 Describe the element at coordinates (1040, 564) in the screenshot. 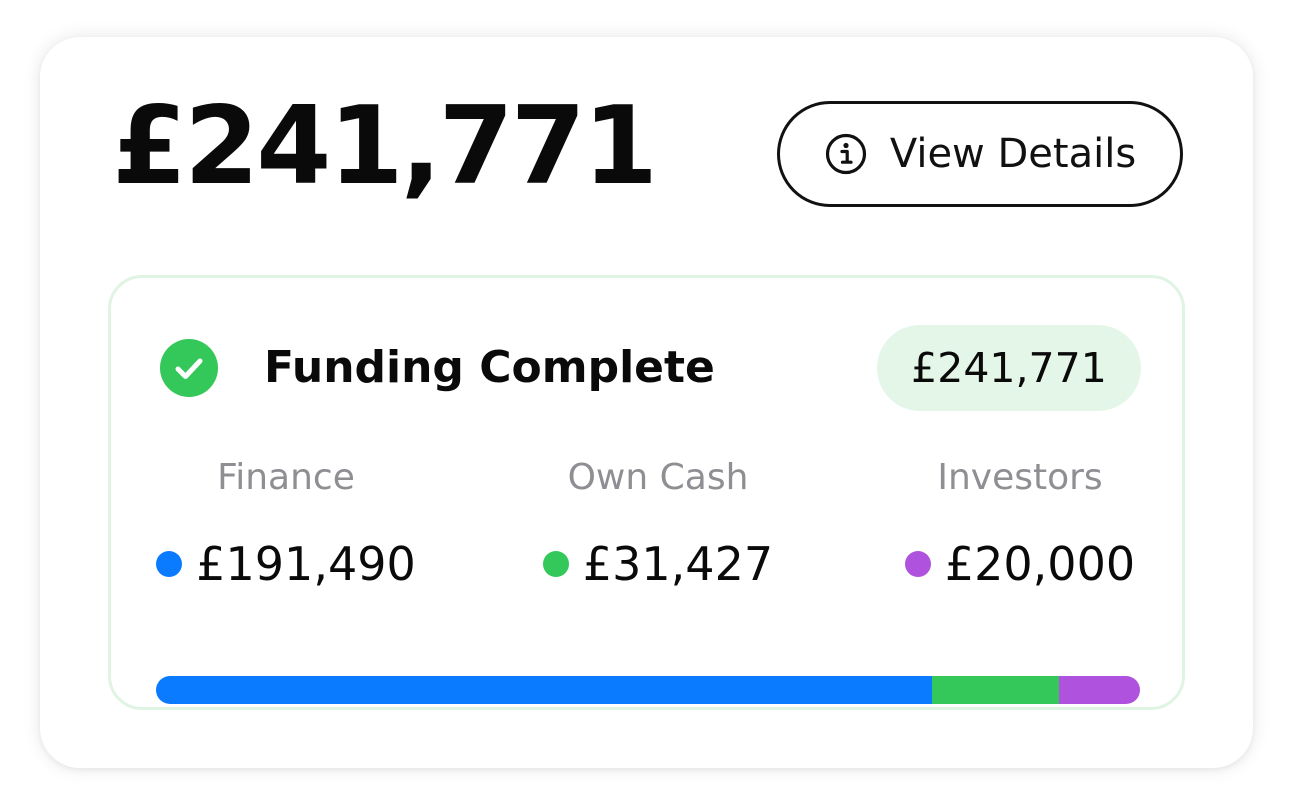

I see `funding-source-amount: £20,000` at that location.